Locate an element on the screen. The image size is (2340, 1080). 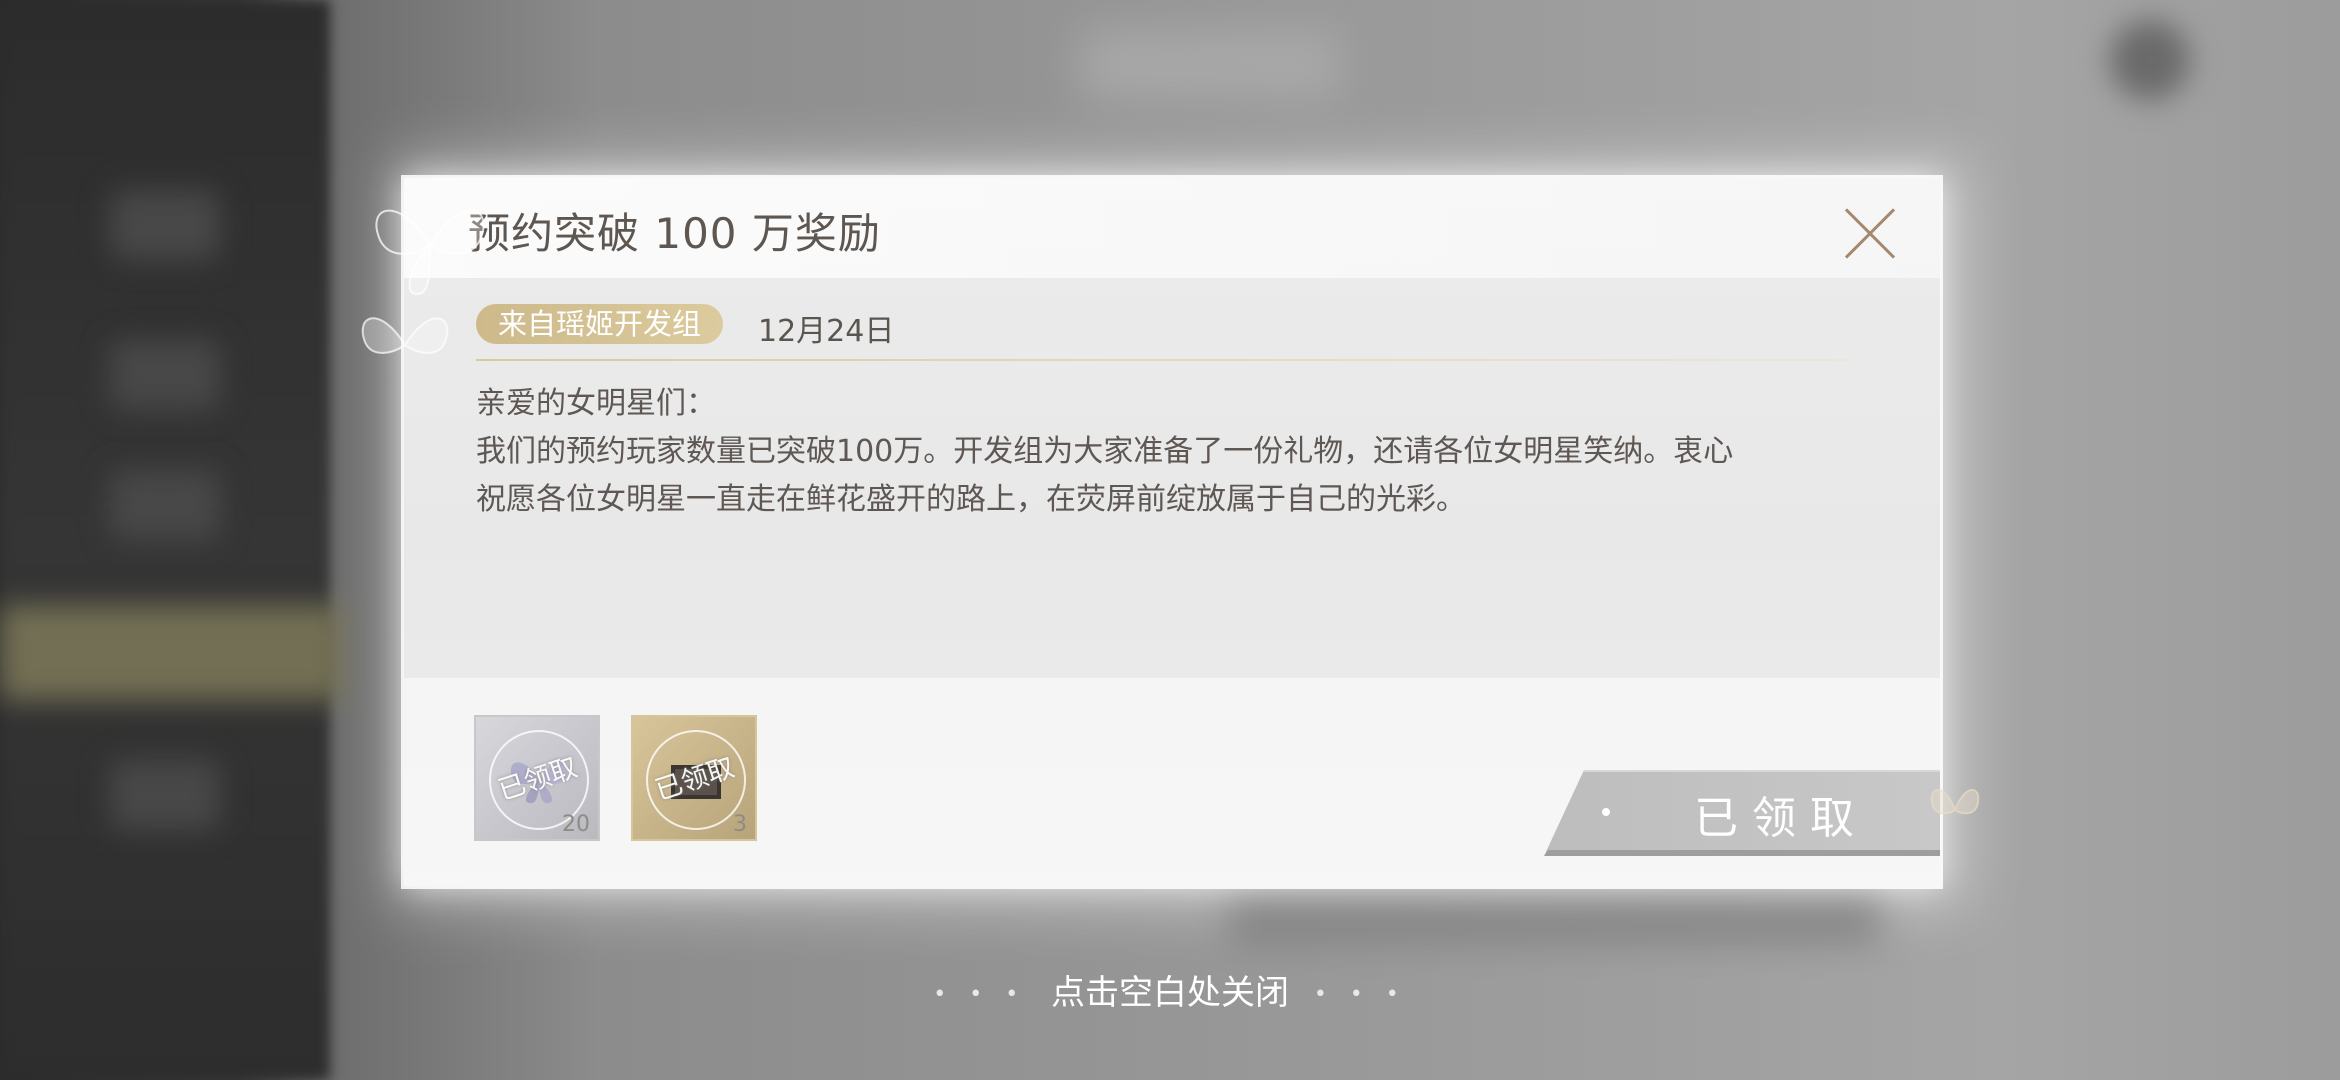
background-header is located at coordinates (1210, 65).